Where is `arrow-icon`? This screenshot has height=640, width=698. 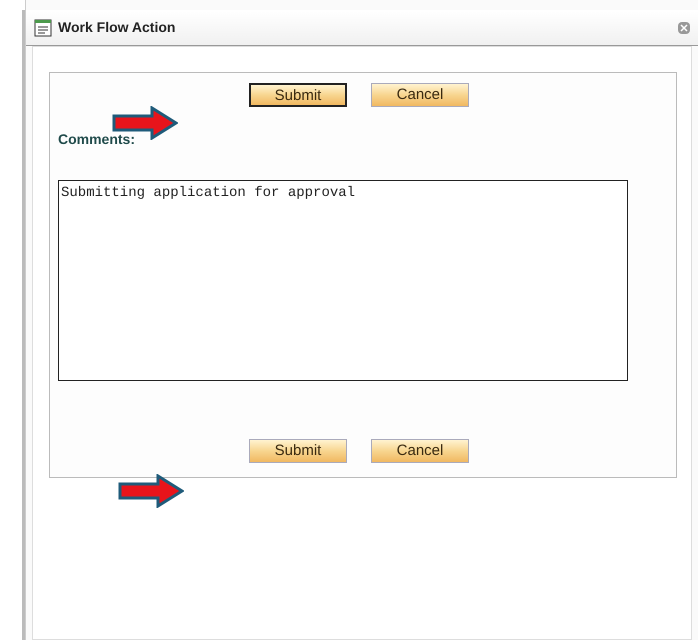 arrow-icon is located at coordinates (151, 491).